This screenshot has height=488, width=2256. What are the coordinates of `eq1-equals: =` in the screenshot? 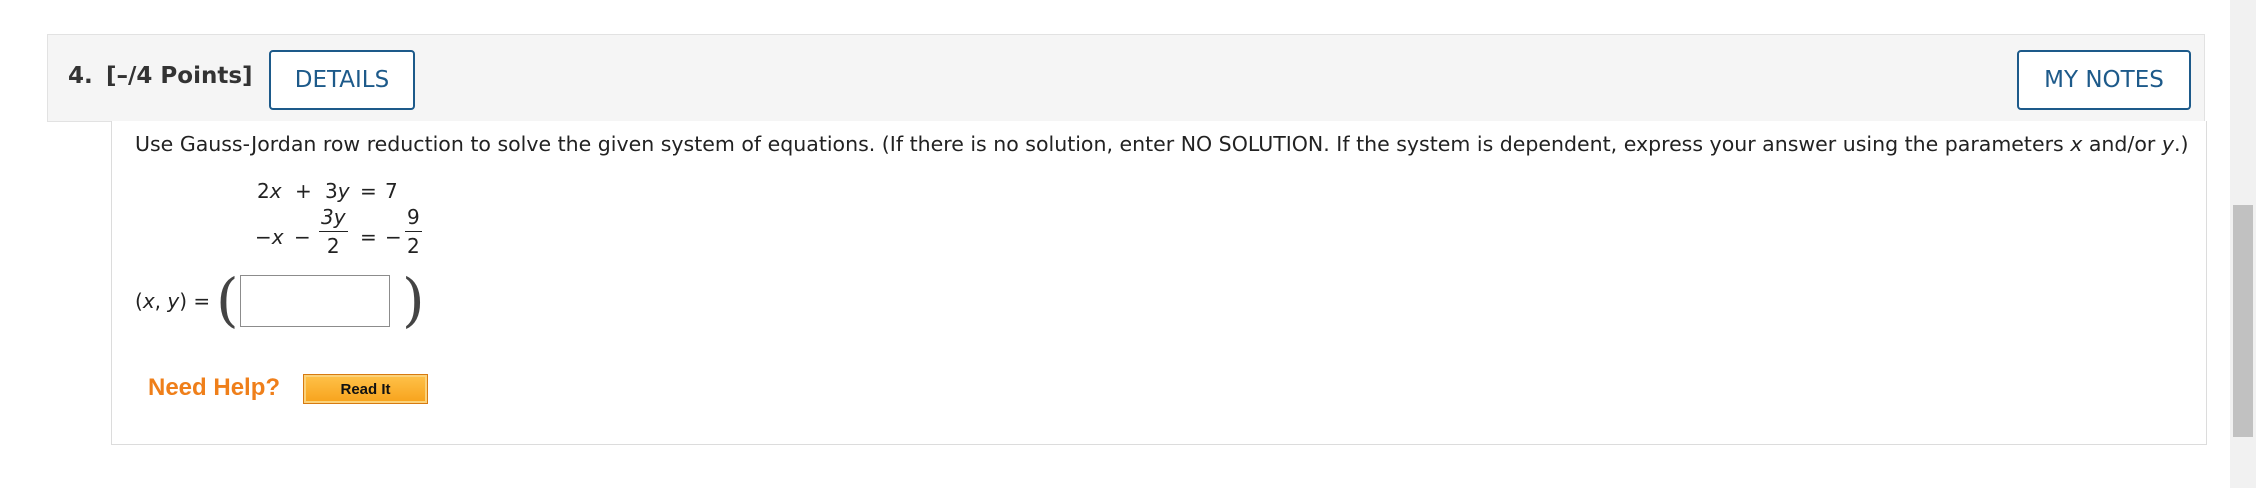 It's located at (368, 191).